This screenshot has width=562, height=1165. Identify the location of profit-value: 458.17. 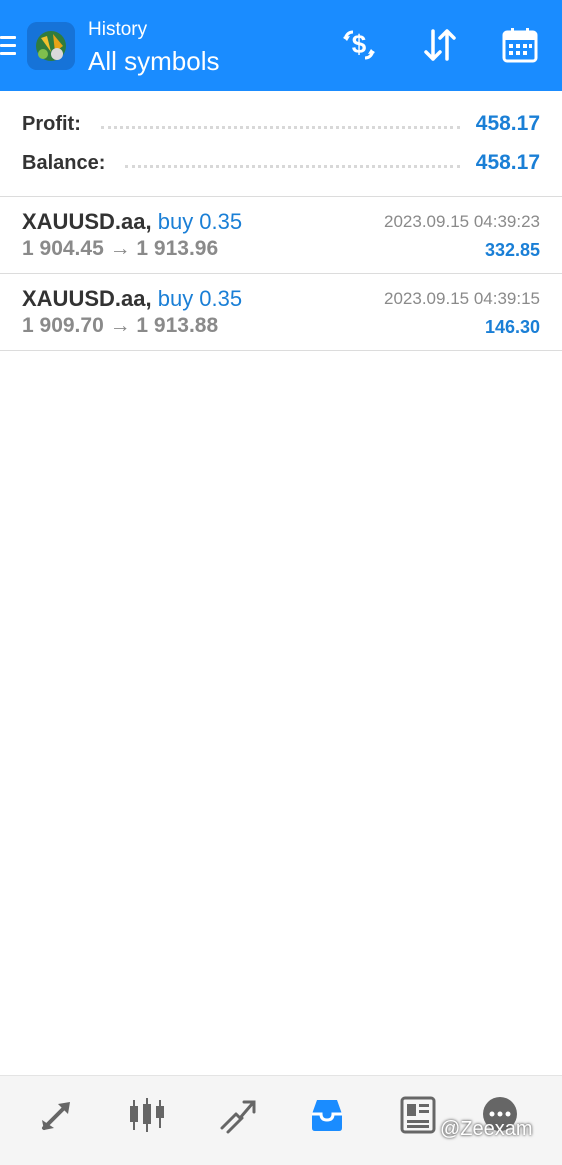
(507, 123).